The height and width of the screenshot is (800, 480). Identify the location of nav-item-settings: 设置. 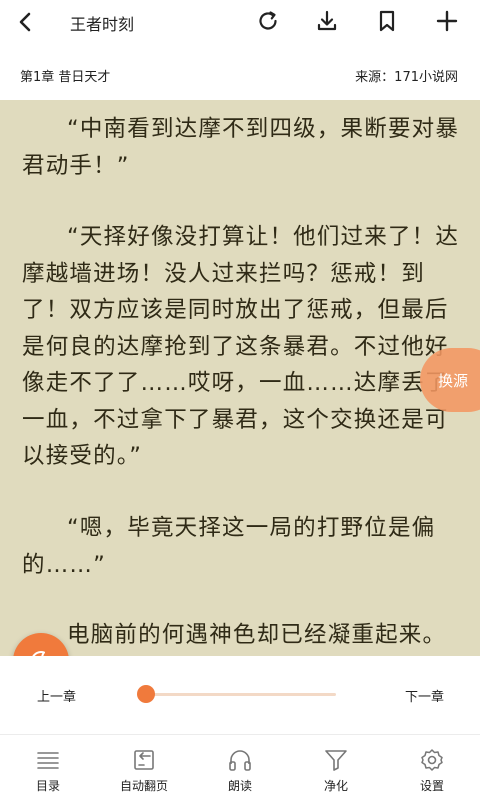
(432, 767).